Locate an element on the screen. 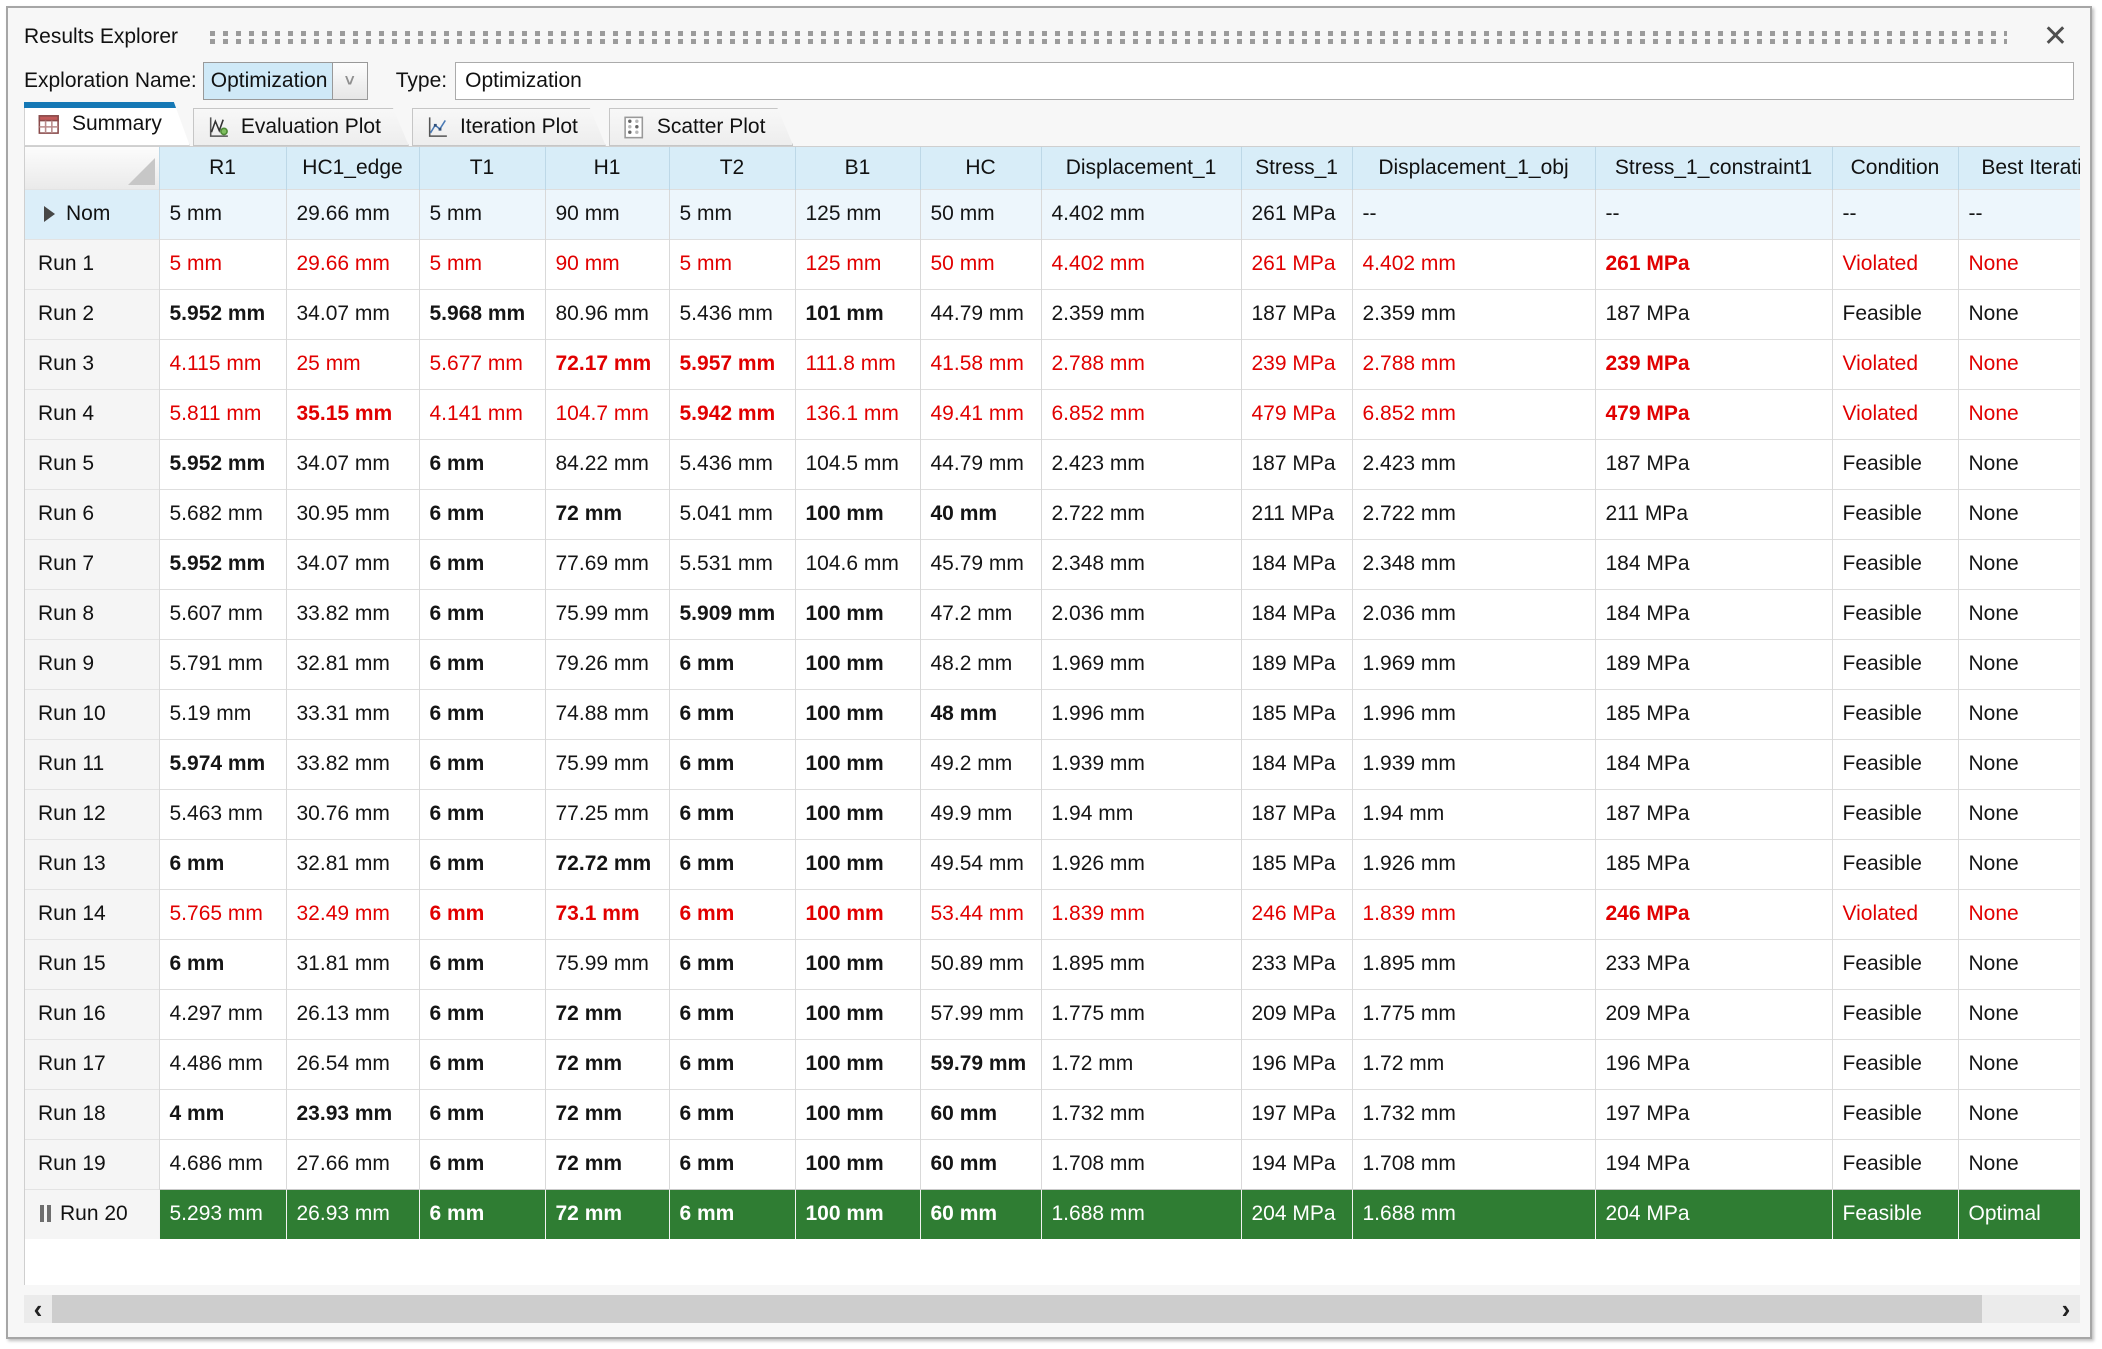  table-cell: 33.82 mm is located at coordinates (352, 613).